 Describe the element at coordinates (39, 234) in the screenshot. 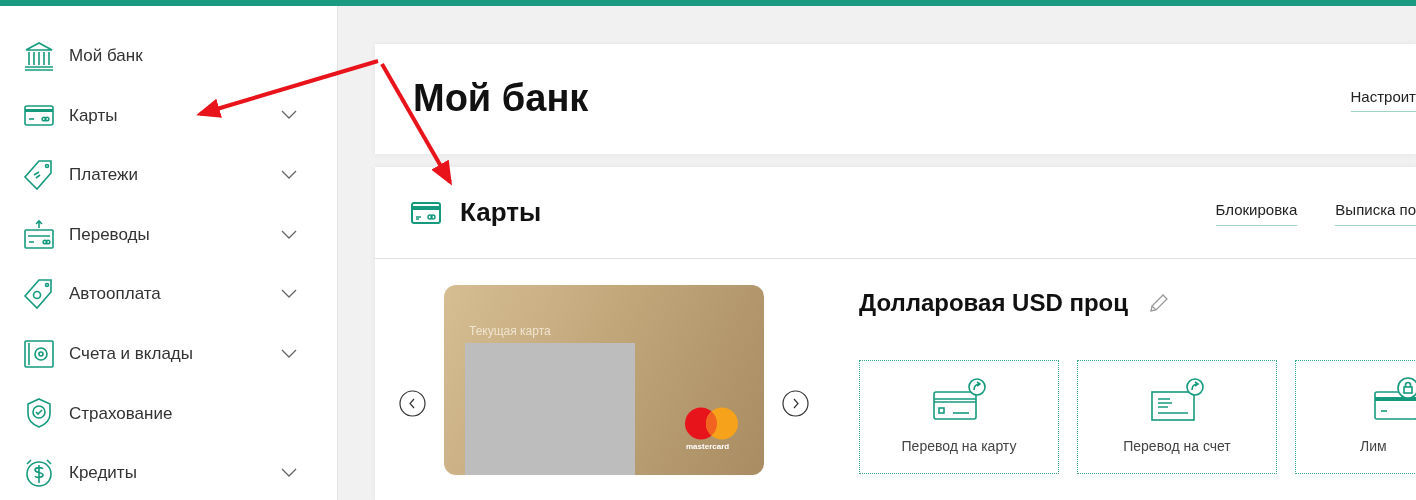

I see `card-upload-icon` at that location.